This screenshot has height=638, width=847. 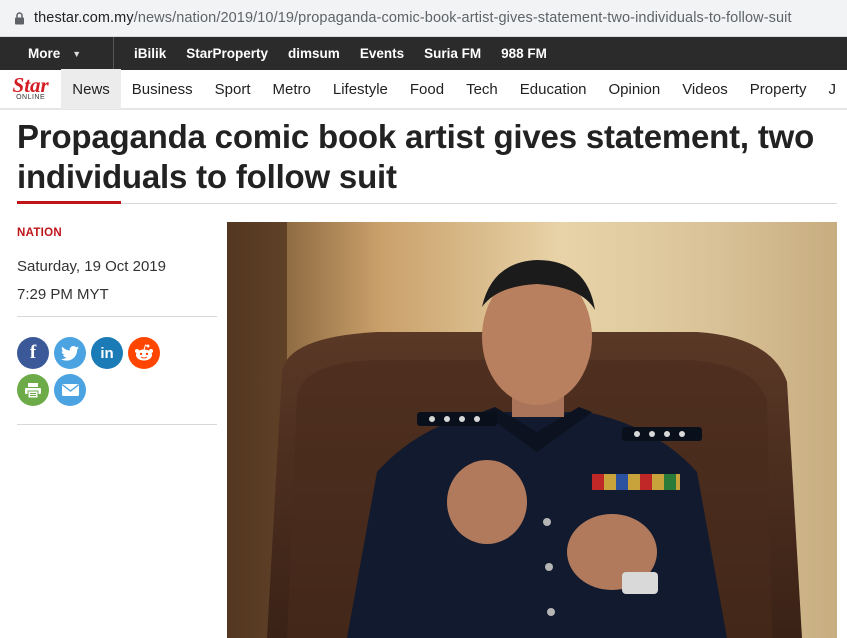 What do you see at coordinates (452, 53) in the screenshot?
I see `top-link-suria-fm: Suria FM` at bounding box center [452, 53].